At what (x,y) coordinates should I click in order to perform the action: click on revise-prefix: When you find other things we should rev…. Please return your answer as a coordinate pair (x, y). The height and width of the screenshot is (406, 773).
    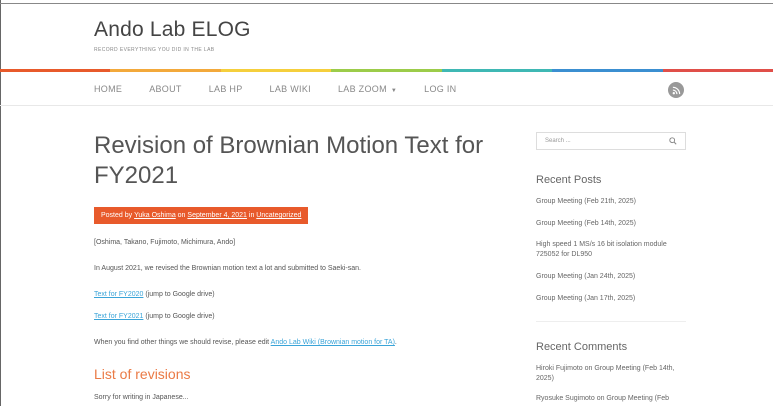
    Looking at the image, I should click on (182, 342).